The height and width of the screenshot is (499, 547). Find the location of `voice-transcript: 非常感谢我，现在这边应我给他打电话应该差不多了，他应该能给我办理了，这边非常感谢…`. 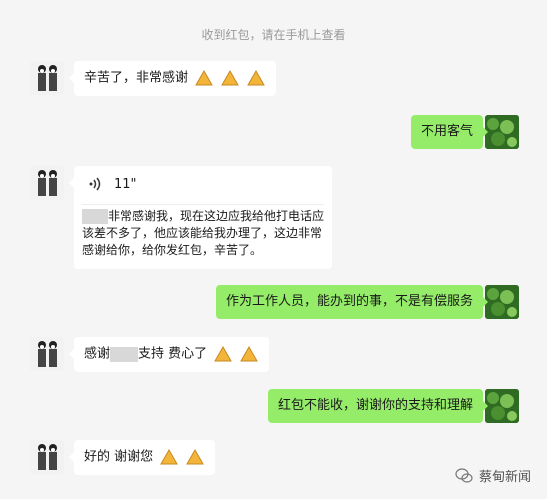

voice-transcript: 非常感谢我，现在这边应我给他打电话应该差不多了，他应该能给我办理了，这边非常感谢… is located at coordinates (203, 233).